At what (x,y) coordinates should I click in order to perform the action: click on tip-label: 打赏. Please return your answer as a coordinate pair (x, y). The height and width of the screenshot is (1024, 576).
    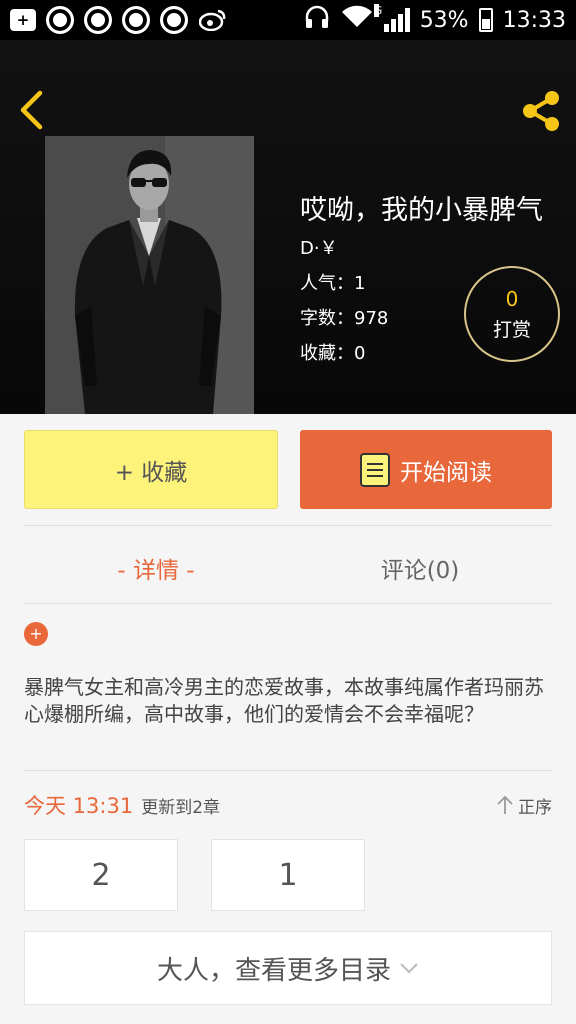
    Looking at the image, I should click on (511, 329).